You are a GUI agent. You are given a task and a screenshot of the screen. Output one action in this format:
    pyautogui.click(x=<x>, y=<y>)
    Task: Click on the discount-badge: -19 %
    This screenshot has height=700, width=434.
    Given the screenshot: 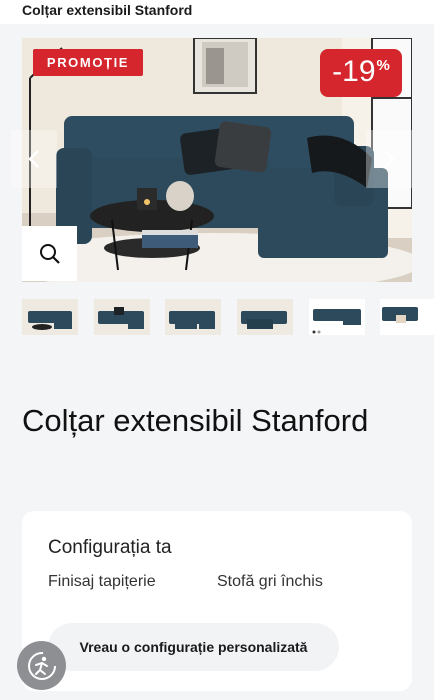 What is the action you would take?
    pyautogui.click(x=361, y=73)
    